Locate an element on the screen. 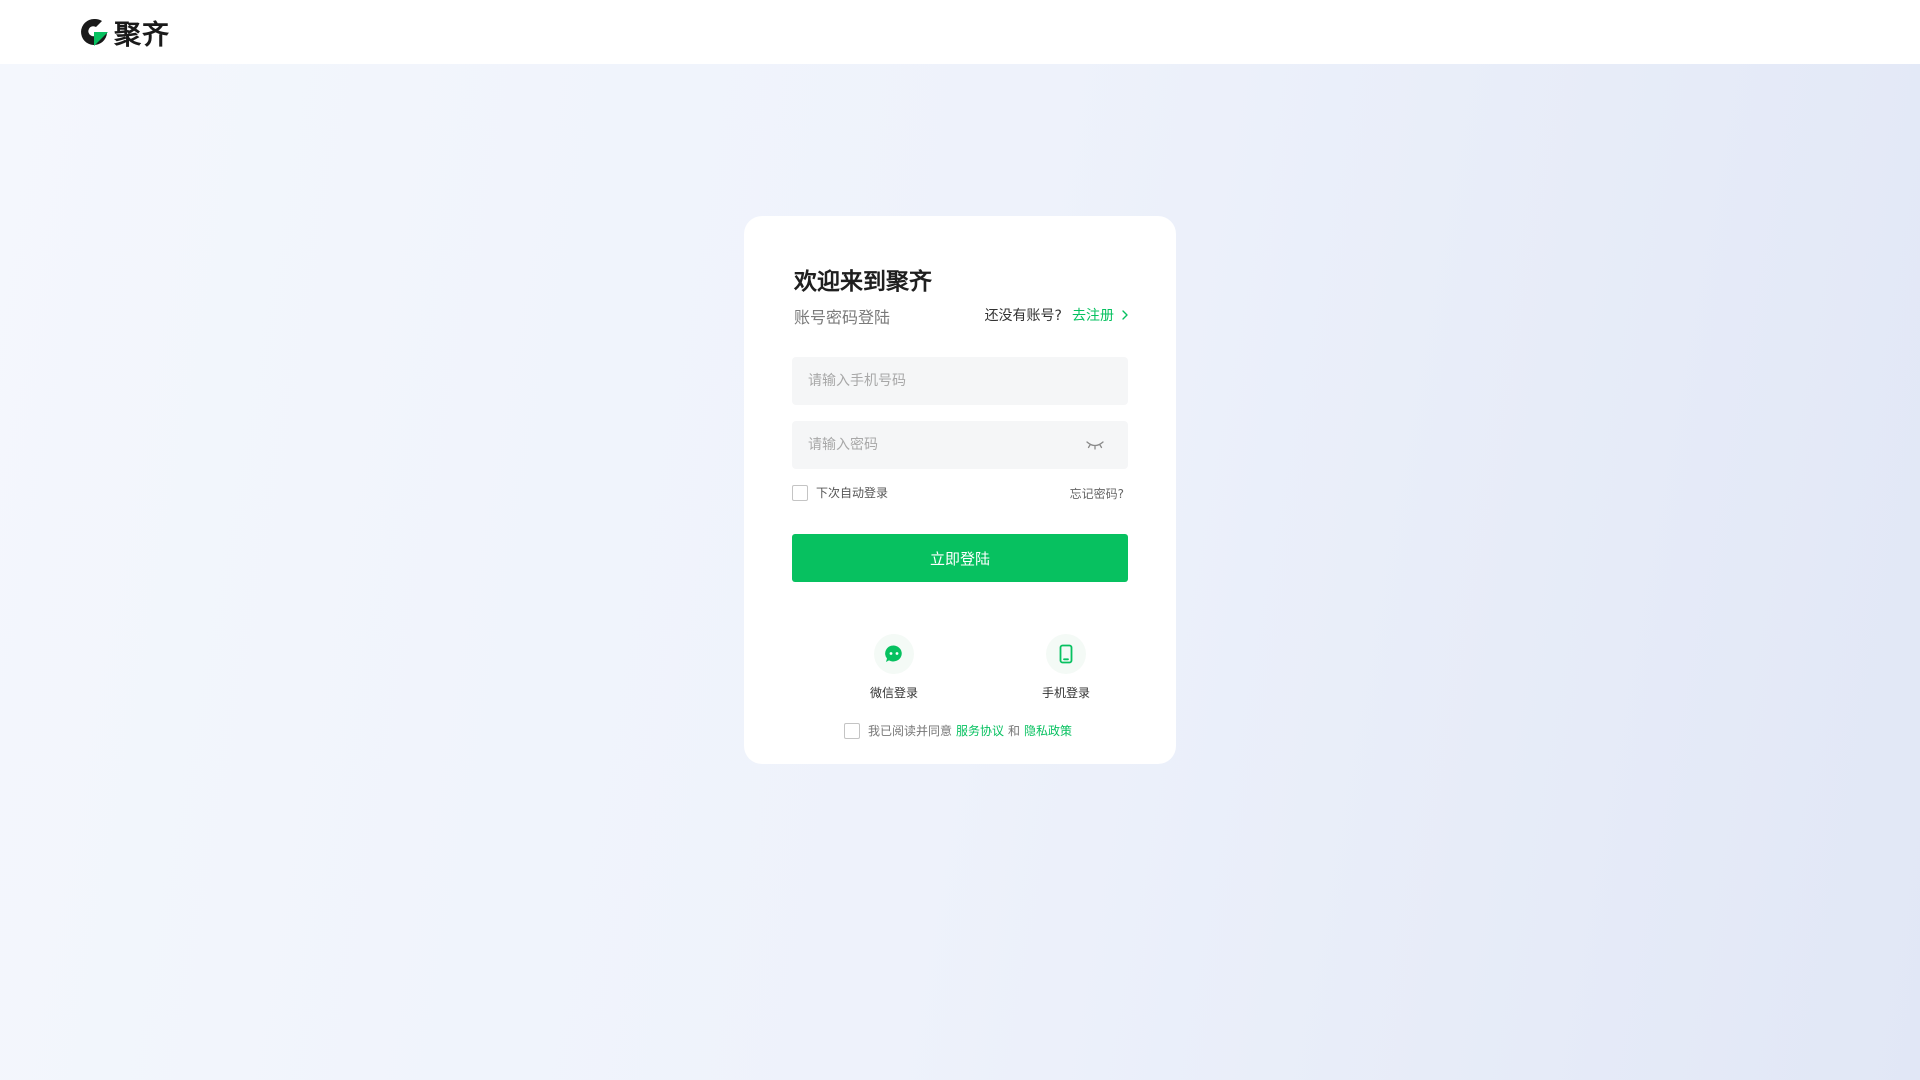 The width and height of the screenshot is (1920, 1080). mobile-phone-icon is located at coordinates (1066, 654).